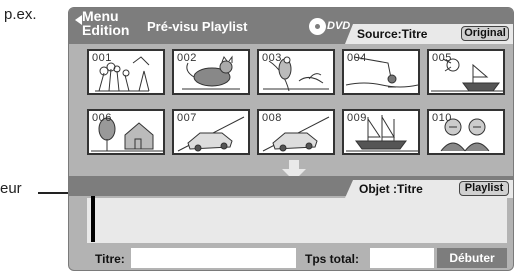 The height and width of the screenshot is (276, 523). Describe the element at coordinates (100, 16) in the screenshot. I see `menu-line1: Menu` at that location.